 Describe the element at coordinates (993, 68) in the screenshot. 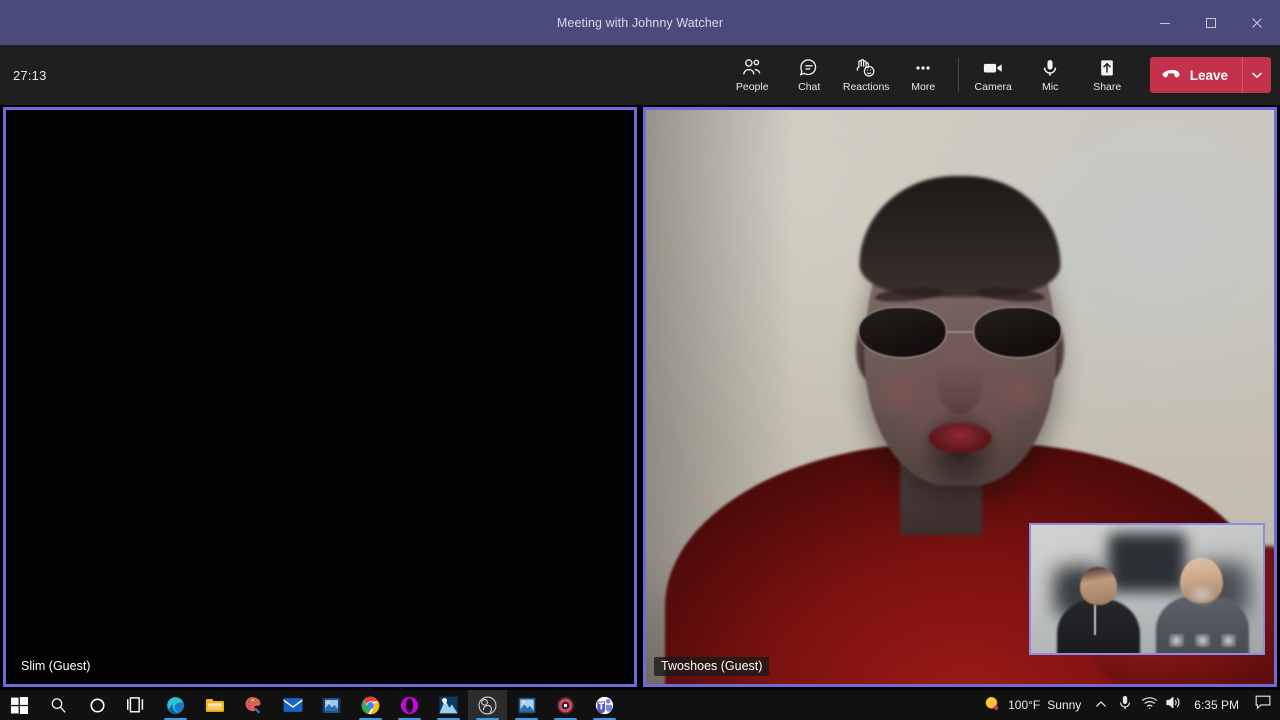

I see `camera-icon` at that location.